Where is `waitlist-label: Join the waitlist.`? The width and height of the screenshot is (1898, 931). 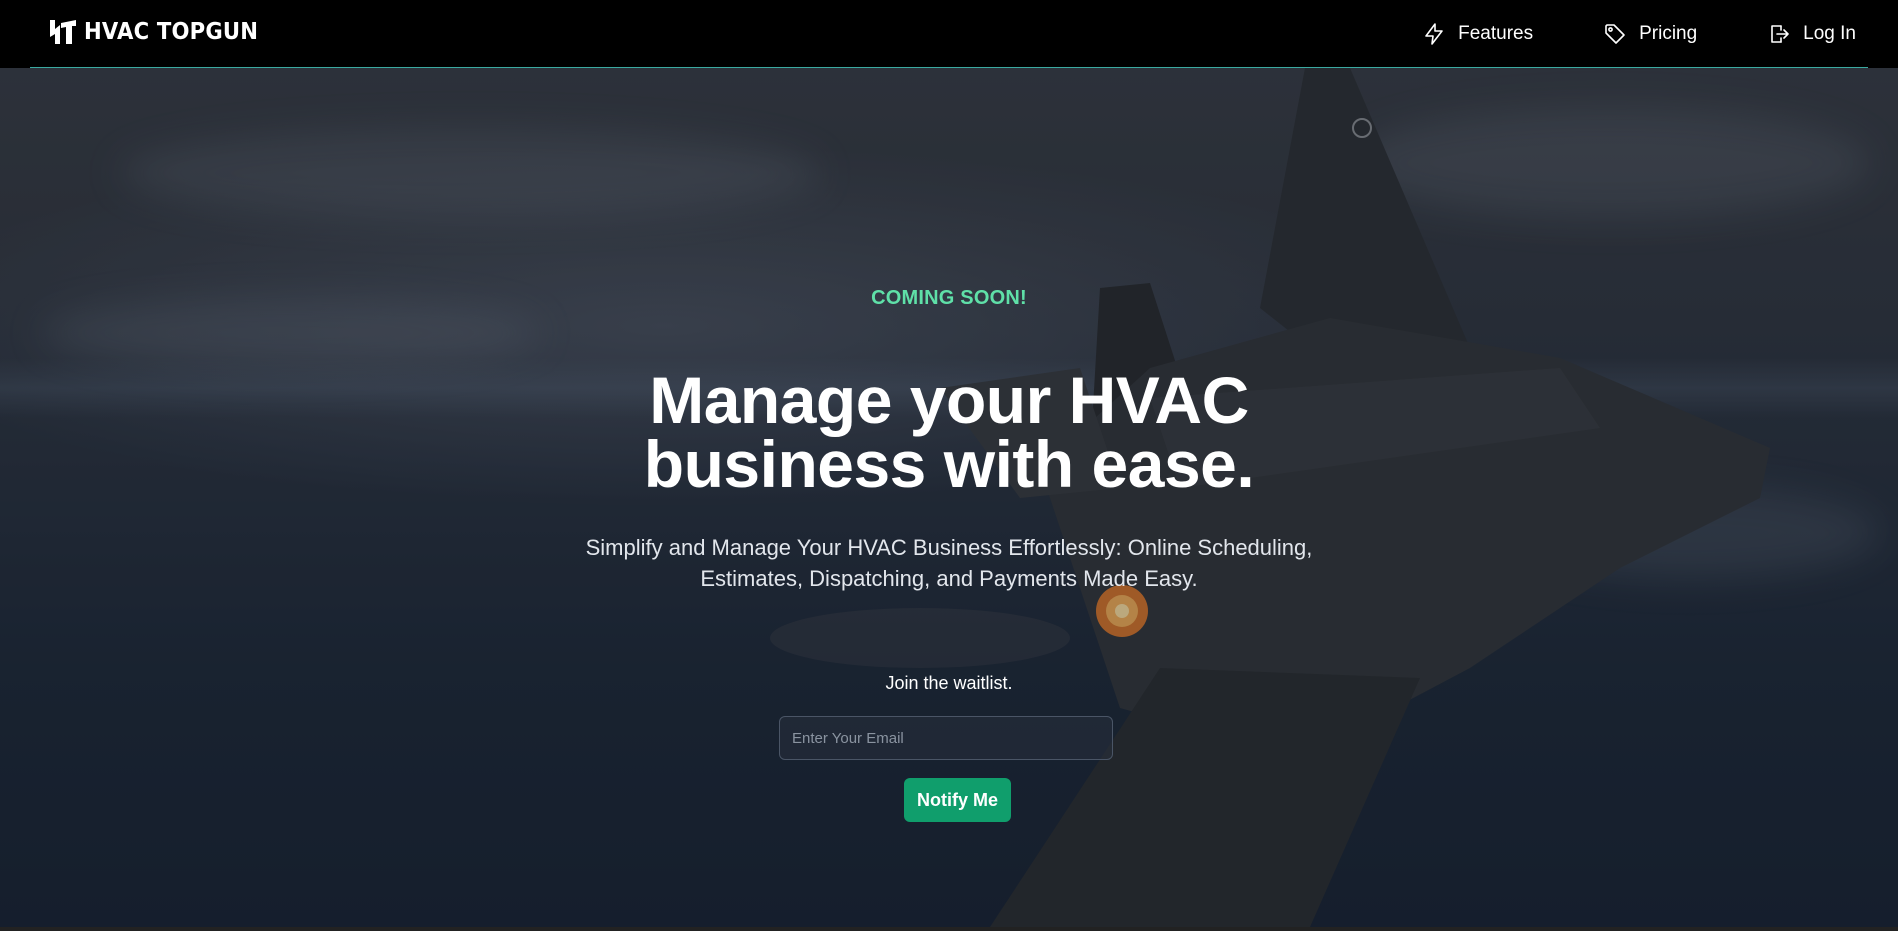 waitlist-label: Join the waitlist. is located at coordinates (949, 683).